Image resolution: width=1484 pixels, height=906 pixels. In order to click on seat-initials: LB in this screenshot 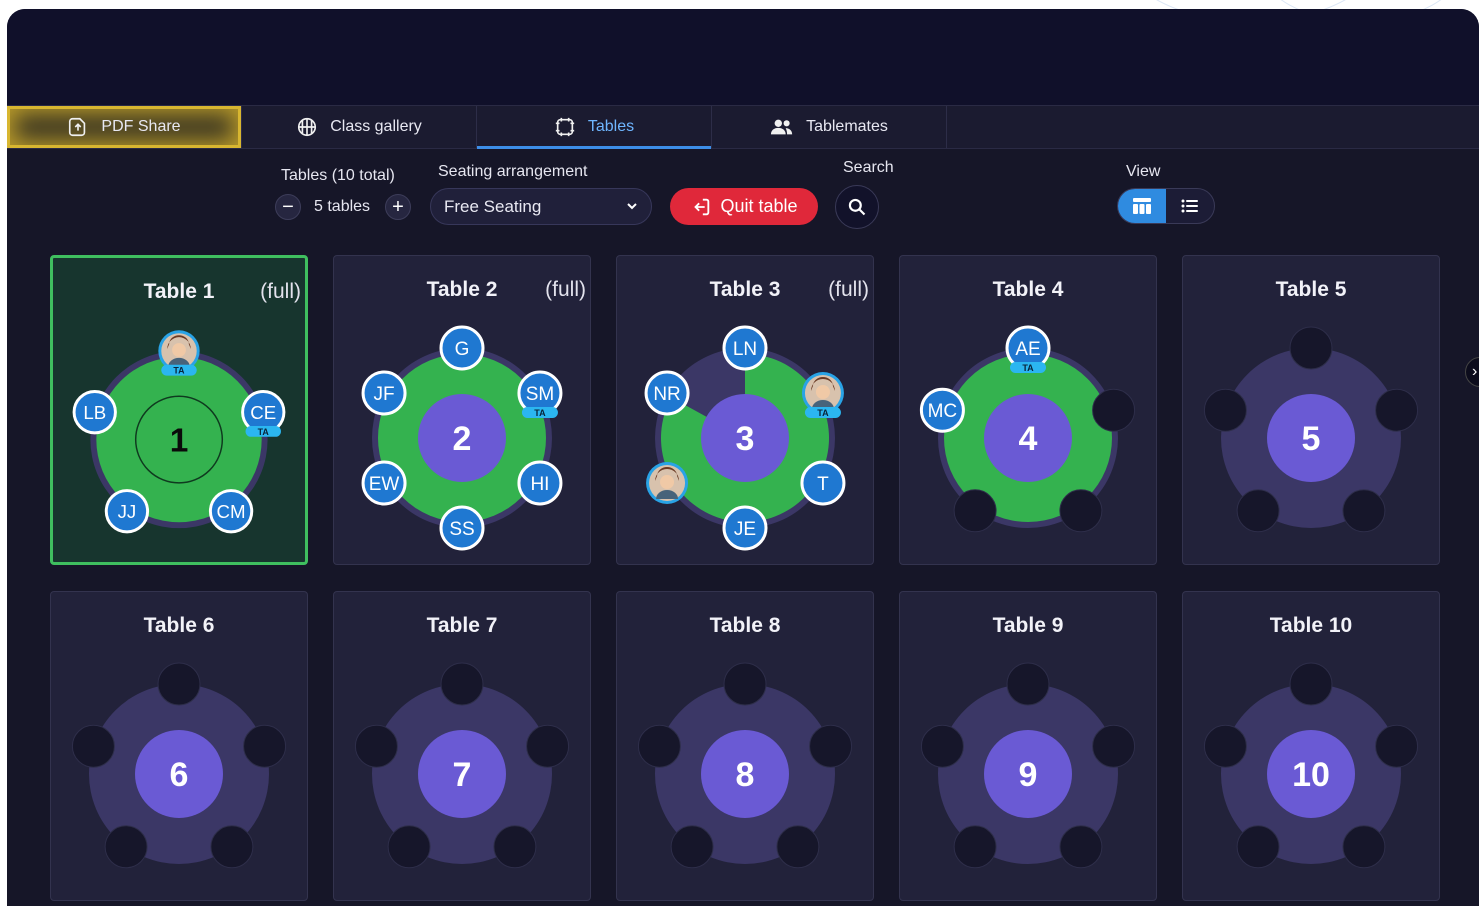, I will do `click(94, 412)`.